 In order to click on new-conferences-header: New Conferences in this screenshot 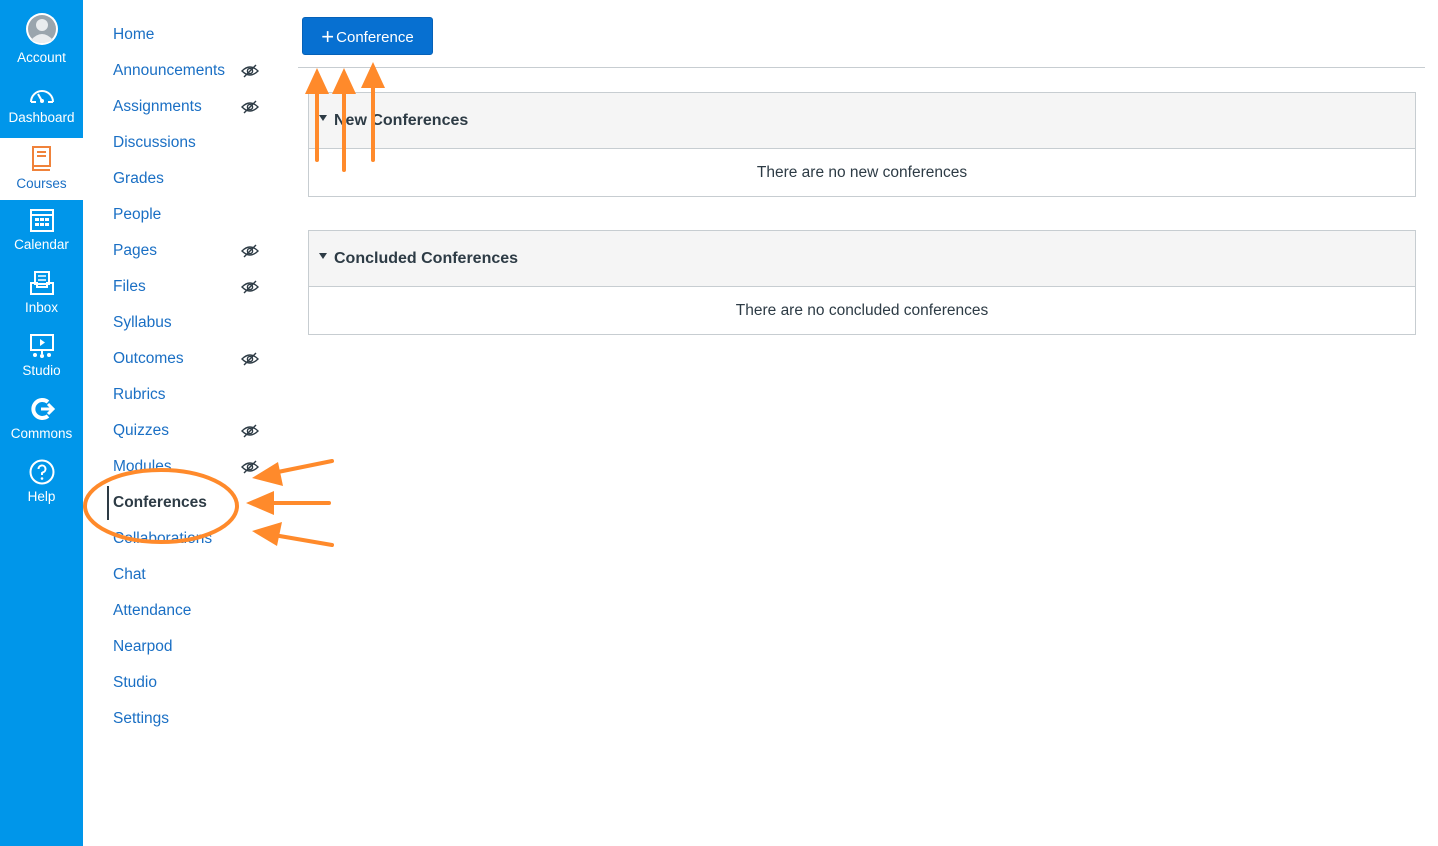, I will do `click(862, 121)`.